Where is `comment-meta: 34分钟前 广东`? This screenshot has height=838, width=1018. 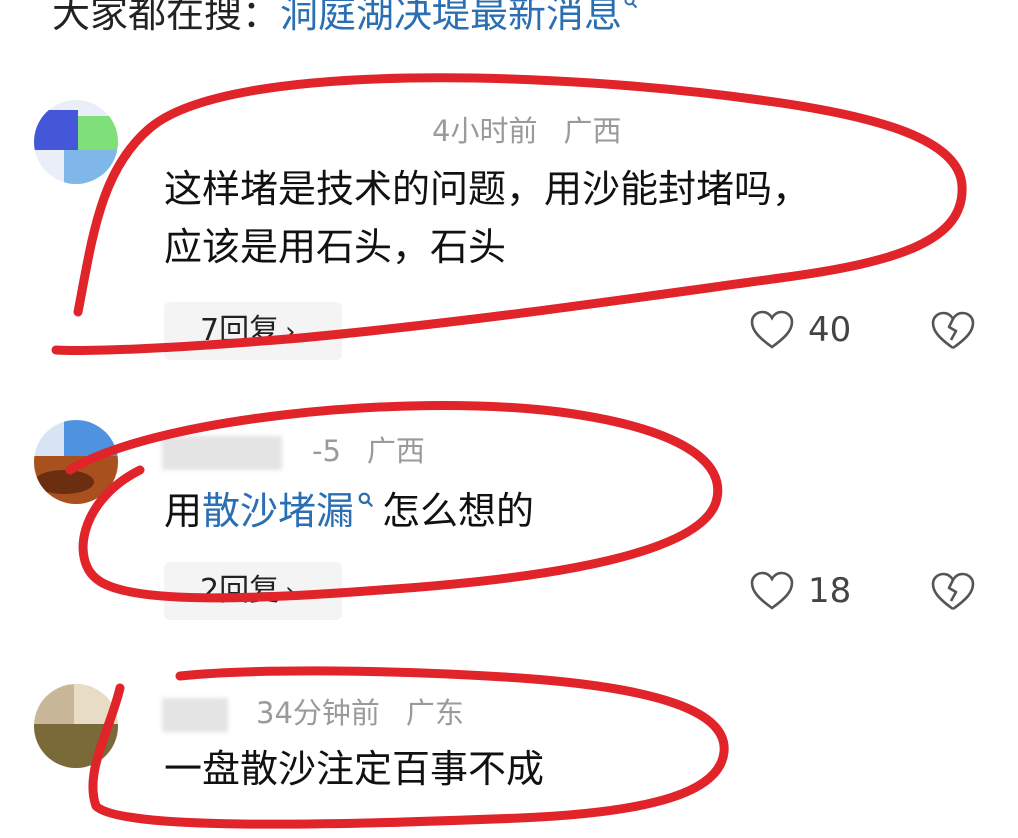 comment-meta: 34分钟前 广东 is located at coordinates (313, 711).